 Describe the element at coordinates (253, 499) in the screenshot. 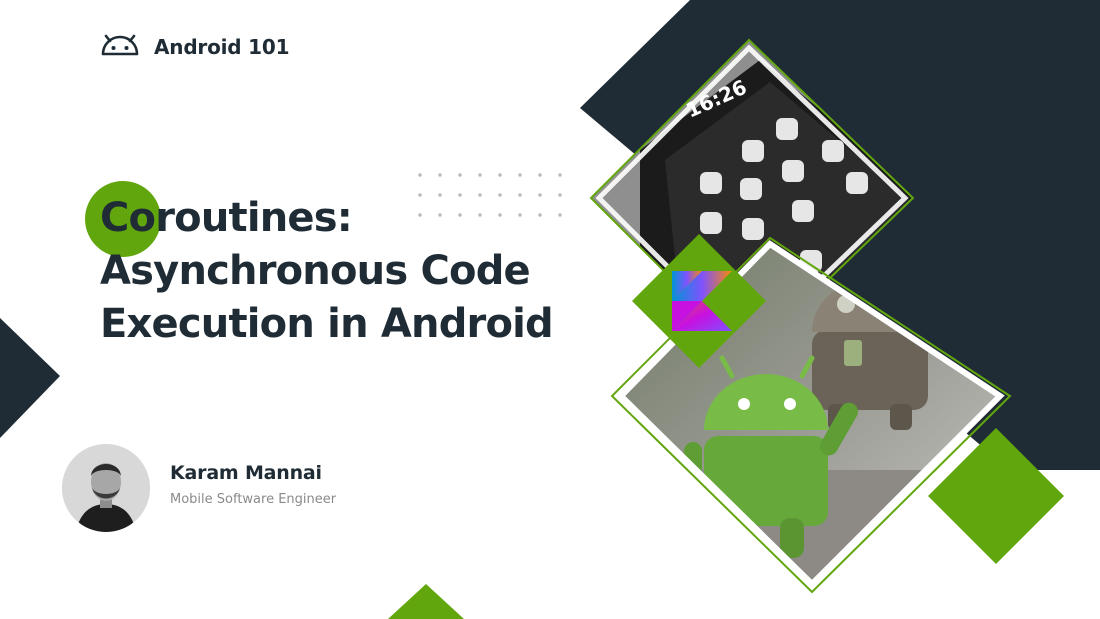

I see `author-role: Mobile Software Engineer` at that location.